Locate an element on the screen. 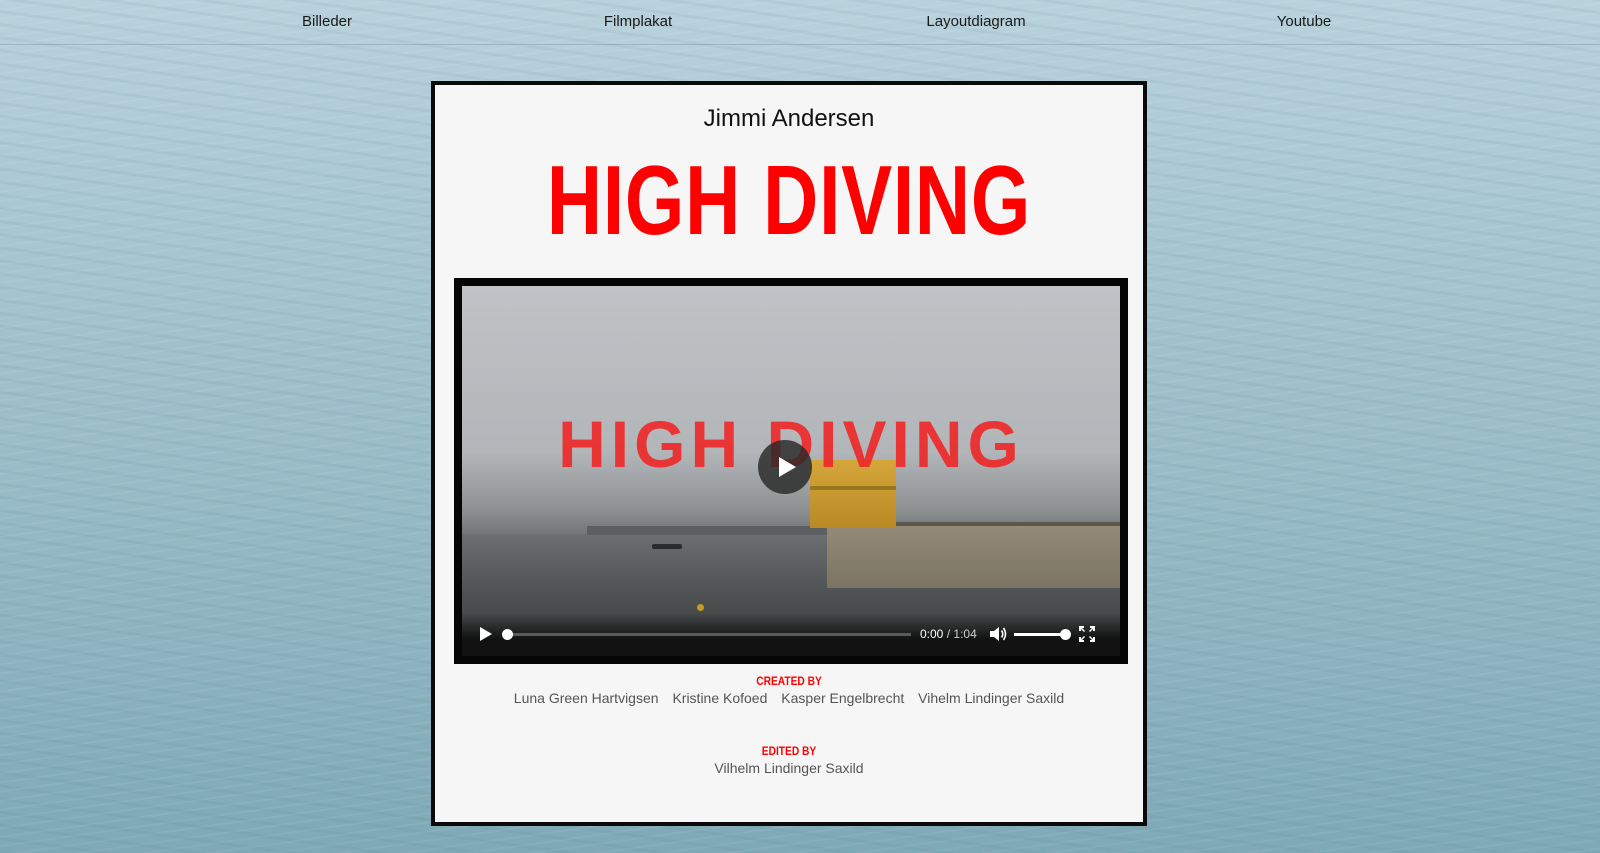 This screenshot has height=853, width=1600. edited-by-name: Vilhelm Lindinger Saxild is located at coordinates (789, 768).